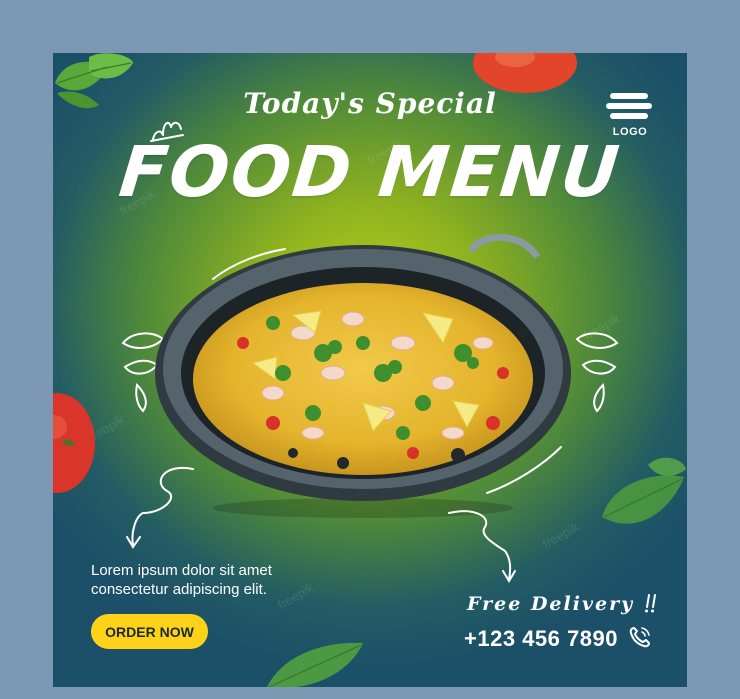 This screenshot has height=699, width=740. Describe the element at coordinates (149, 631) in the screenshot. I see `order-now-button: ORDER NOW` at that location.